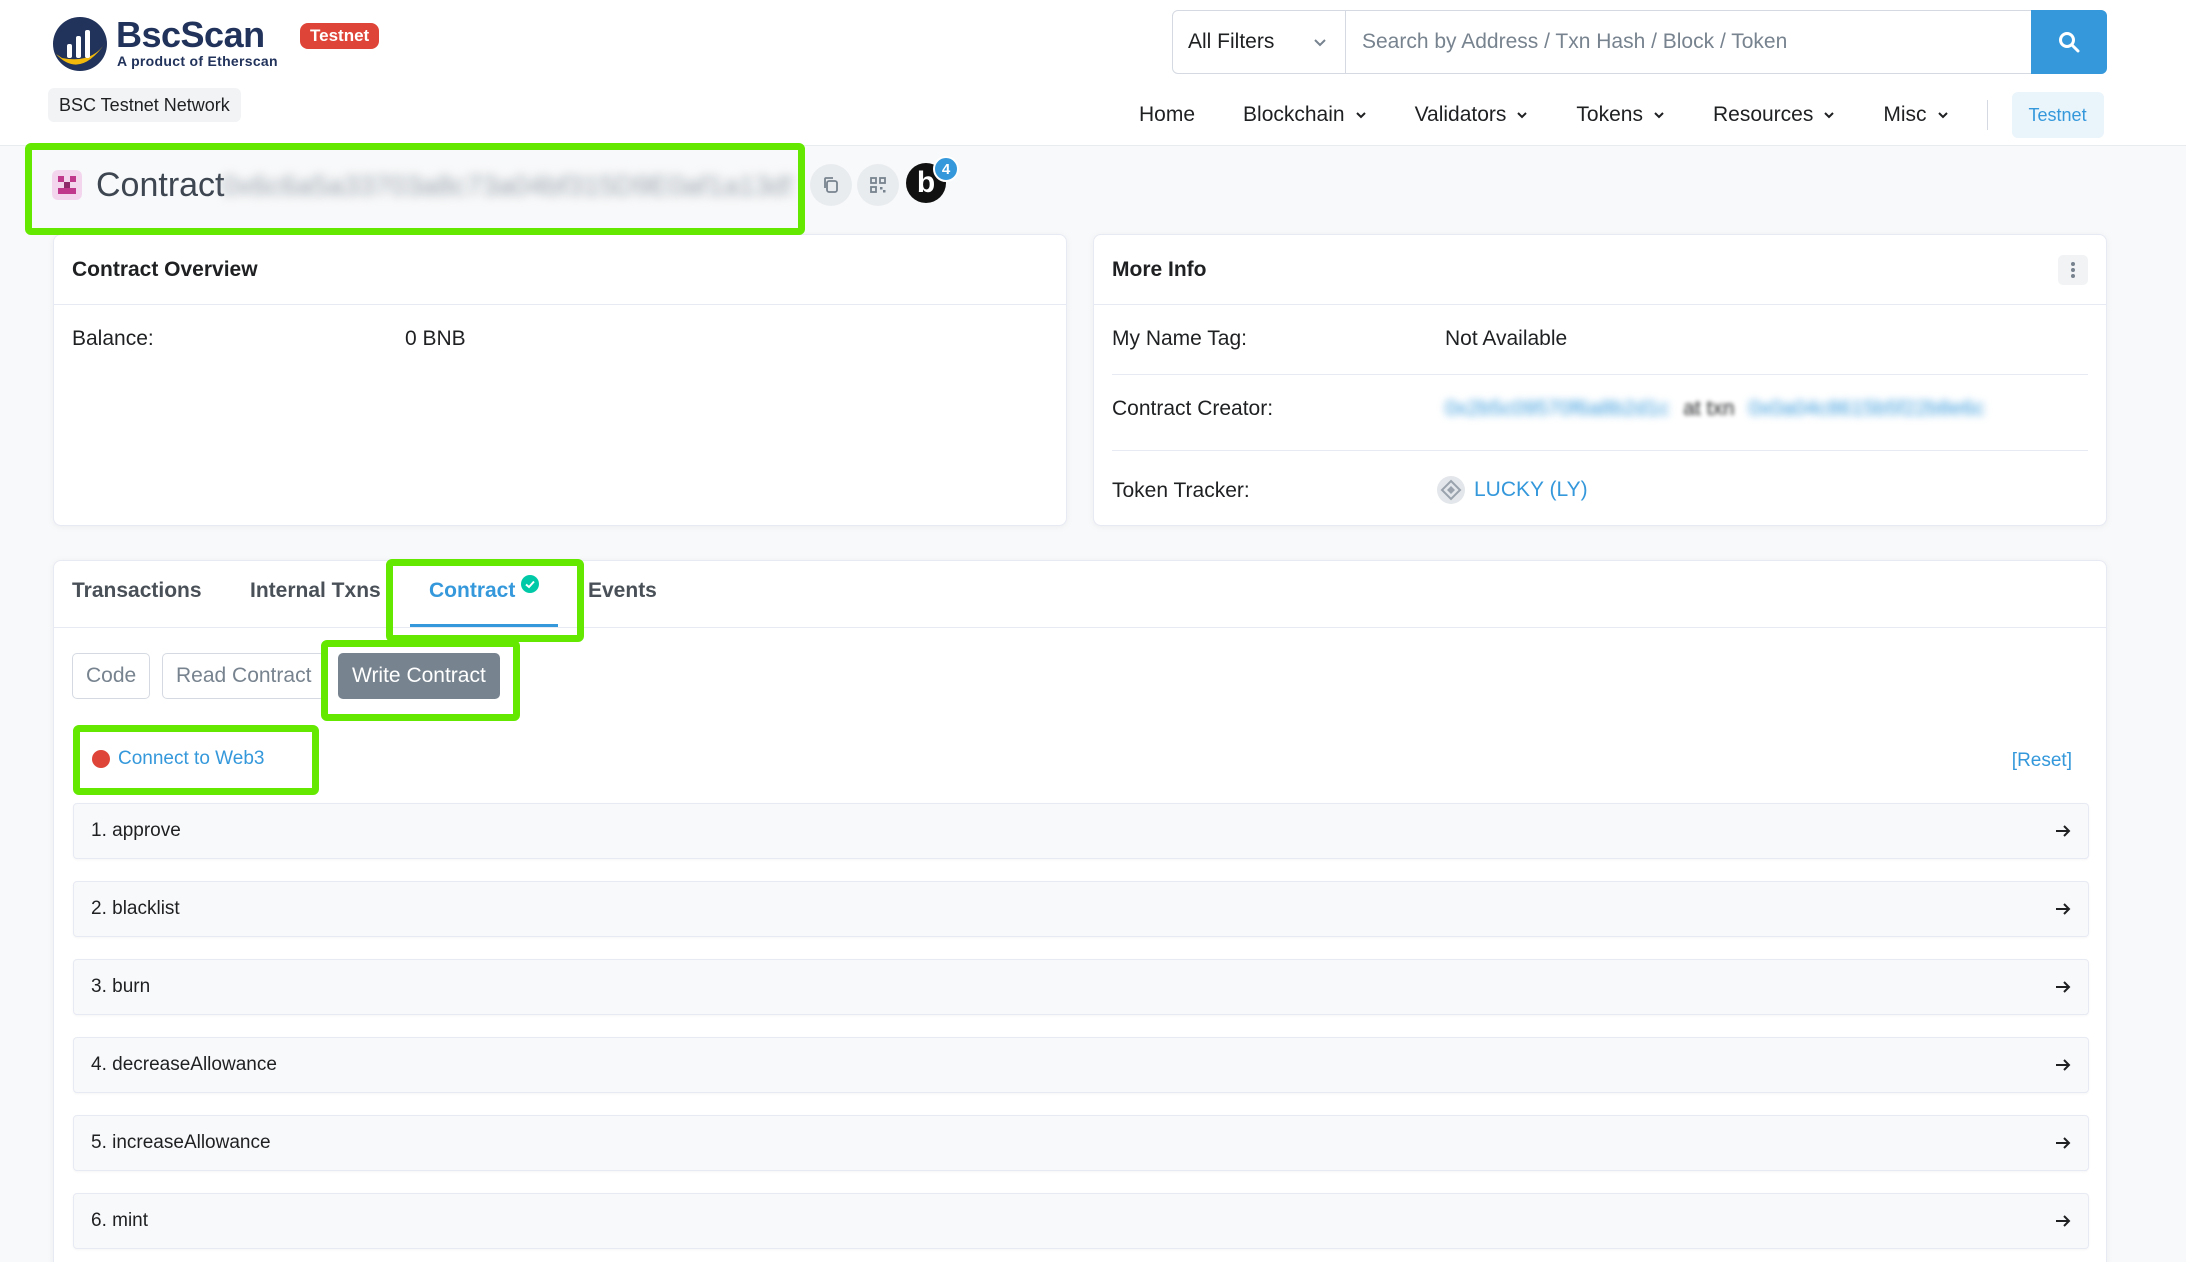  Describe the element at coordinates (340, 36) in the screenshot. I see `testnet-badge: Testnet` at that location.